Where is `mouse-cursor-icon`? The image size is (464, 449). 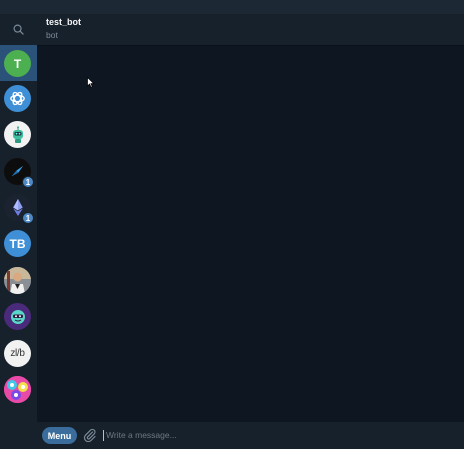 mouse-cursor-icon is located at coordinates (91, 82).